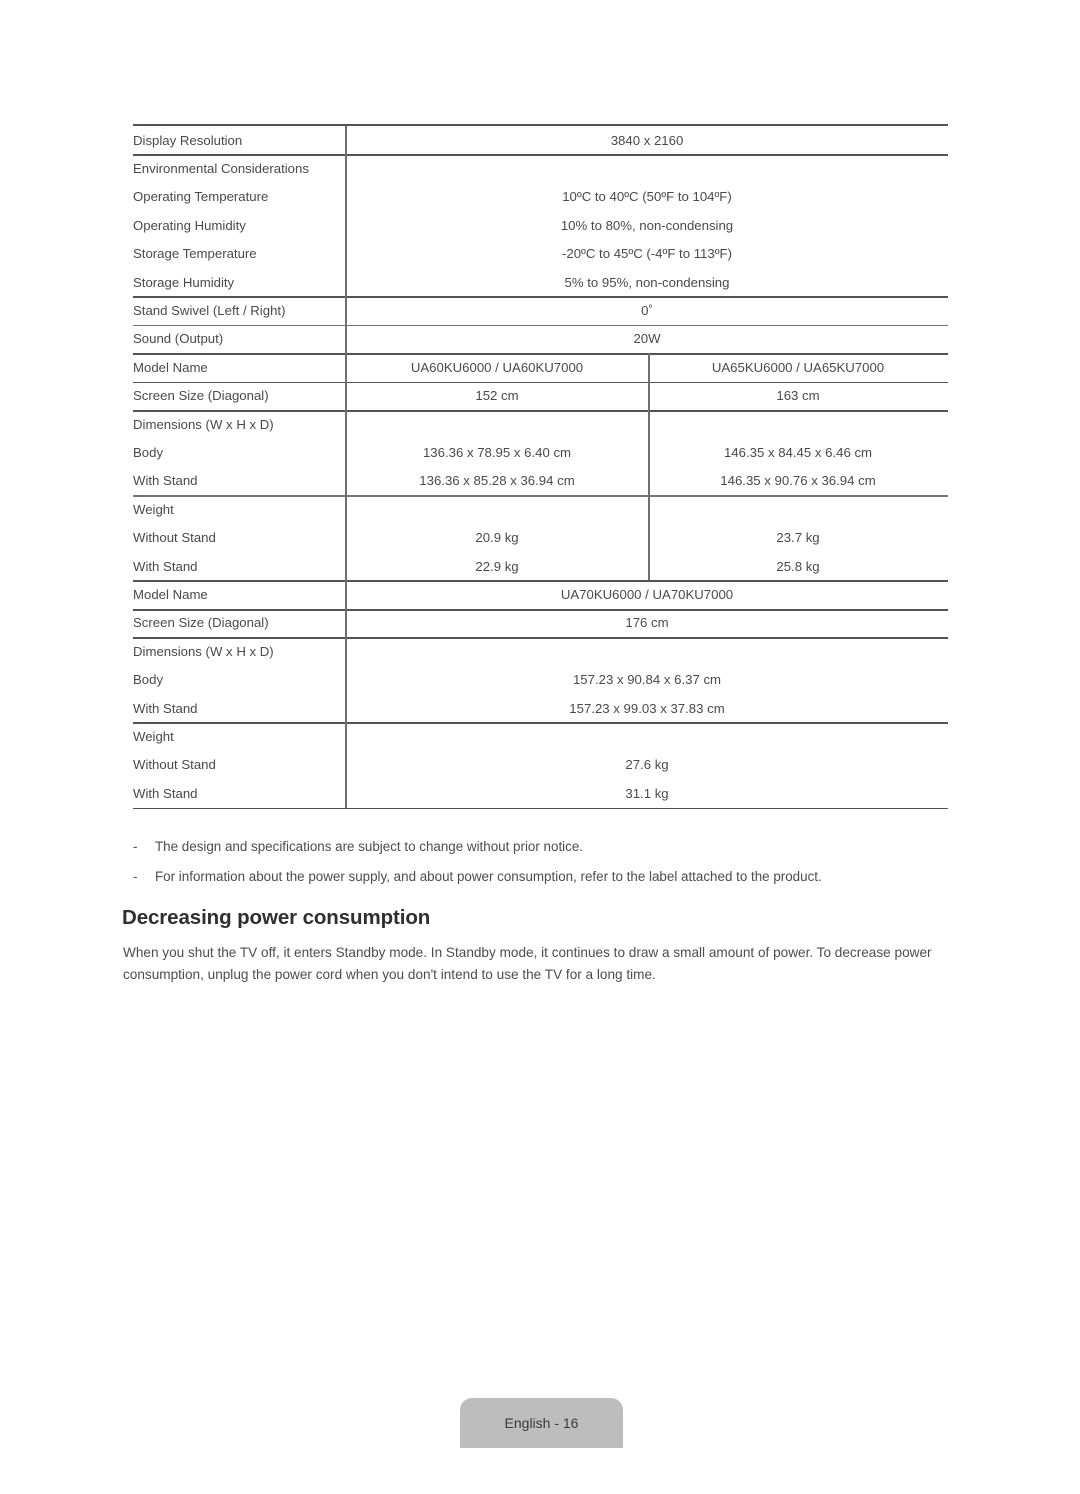 The image size is (1080, 1494). Describe the element at coordinates (188, 140) in the screenshot. I see `row-label: Display Resolution` at that location.